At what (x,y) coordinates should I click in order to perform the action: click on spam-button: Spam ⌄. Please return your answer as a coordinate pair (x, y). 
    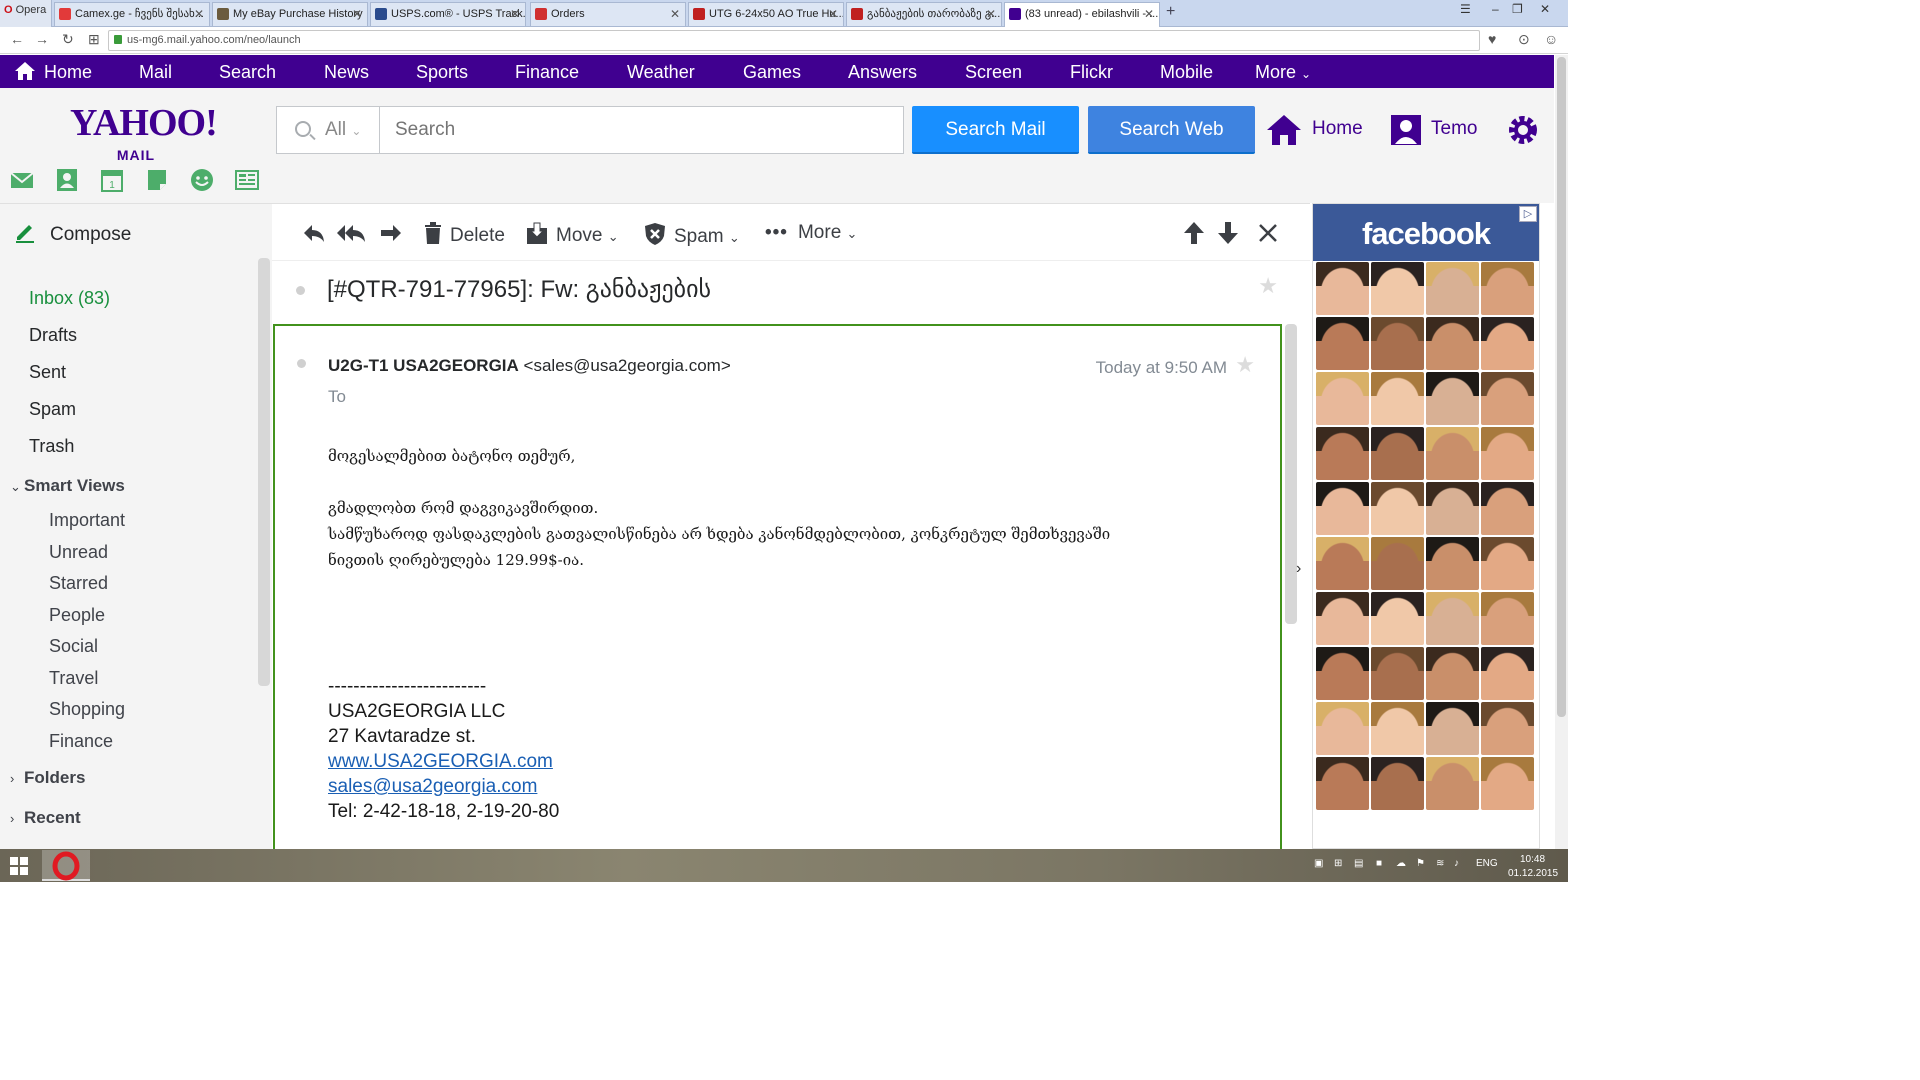
    Looking at the image, I should click on (692, 235).